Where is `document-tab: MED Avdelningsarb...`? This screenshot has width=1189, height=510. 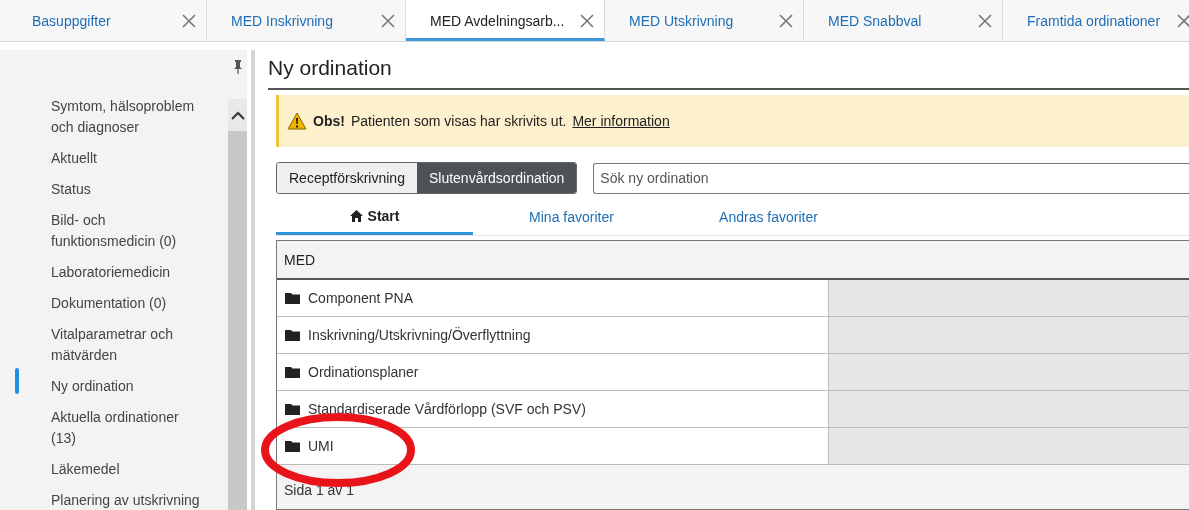
document-tab: MED Avdelningsarb... is located at coordinates (505, 20).